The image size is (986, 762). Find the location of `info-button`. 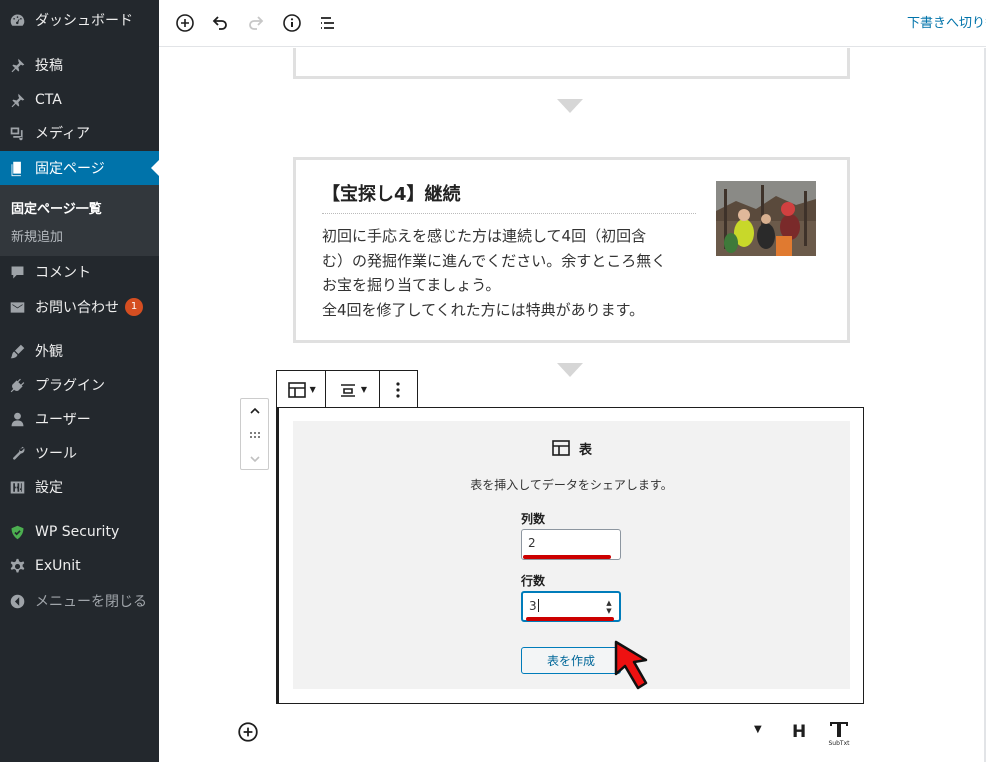

info-button is located at coordinates (292, 23).